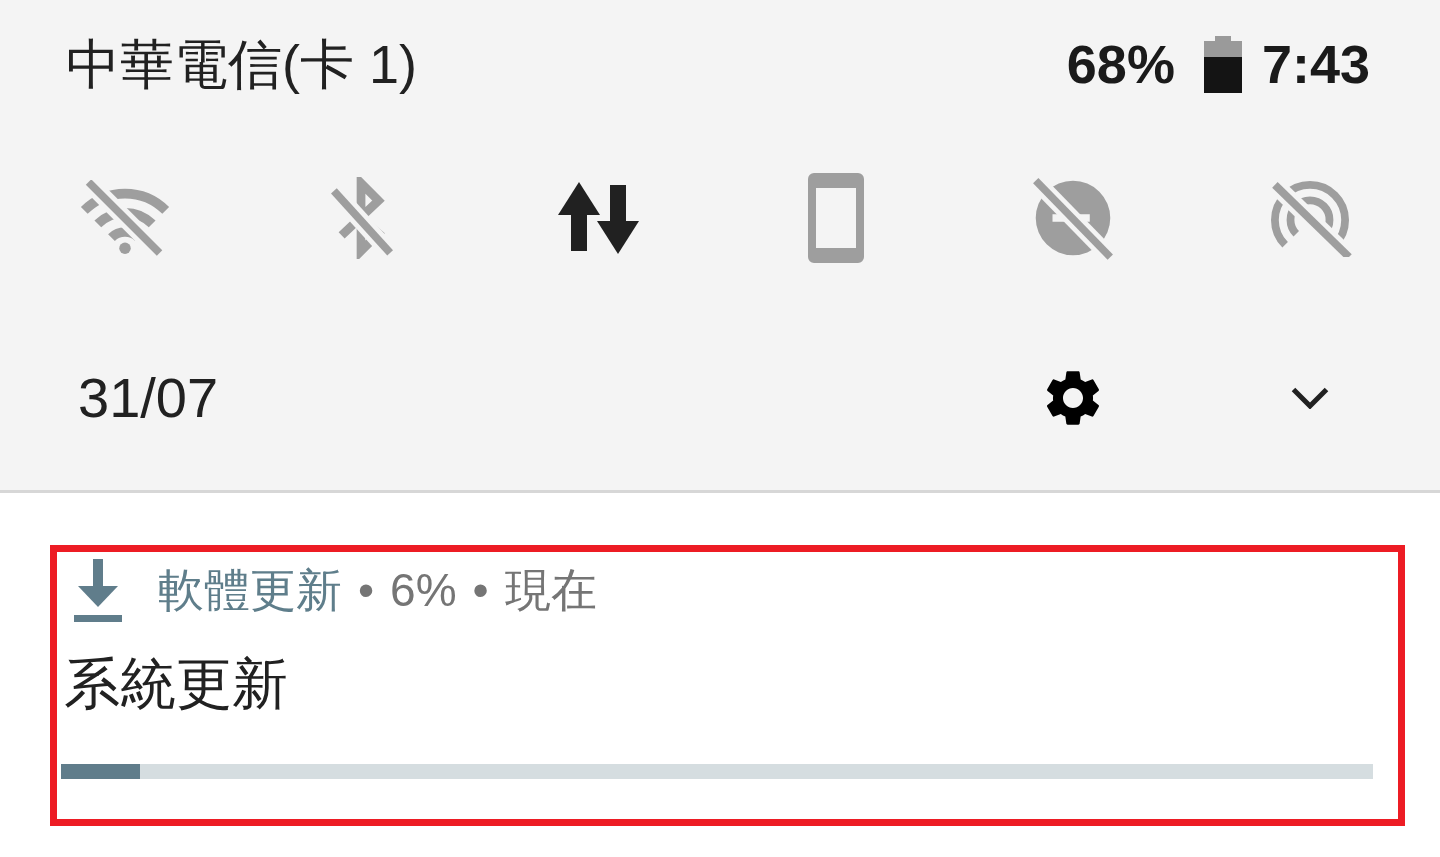  I want to click on chevron-down-icon, so click(1309, 398).